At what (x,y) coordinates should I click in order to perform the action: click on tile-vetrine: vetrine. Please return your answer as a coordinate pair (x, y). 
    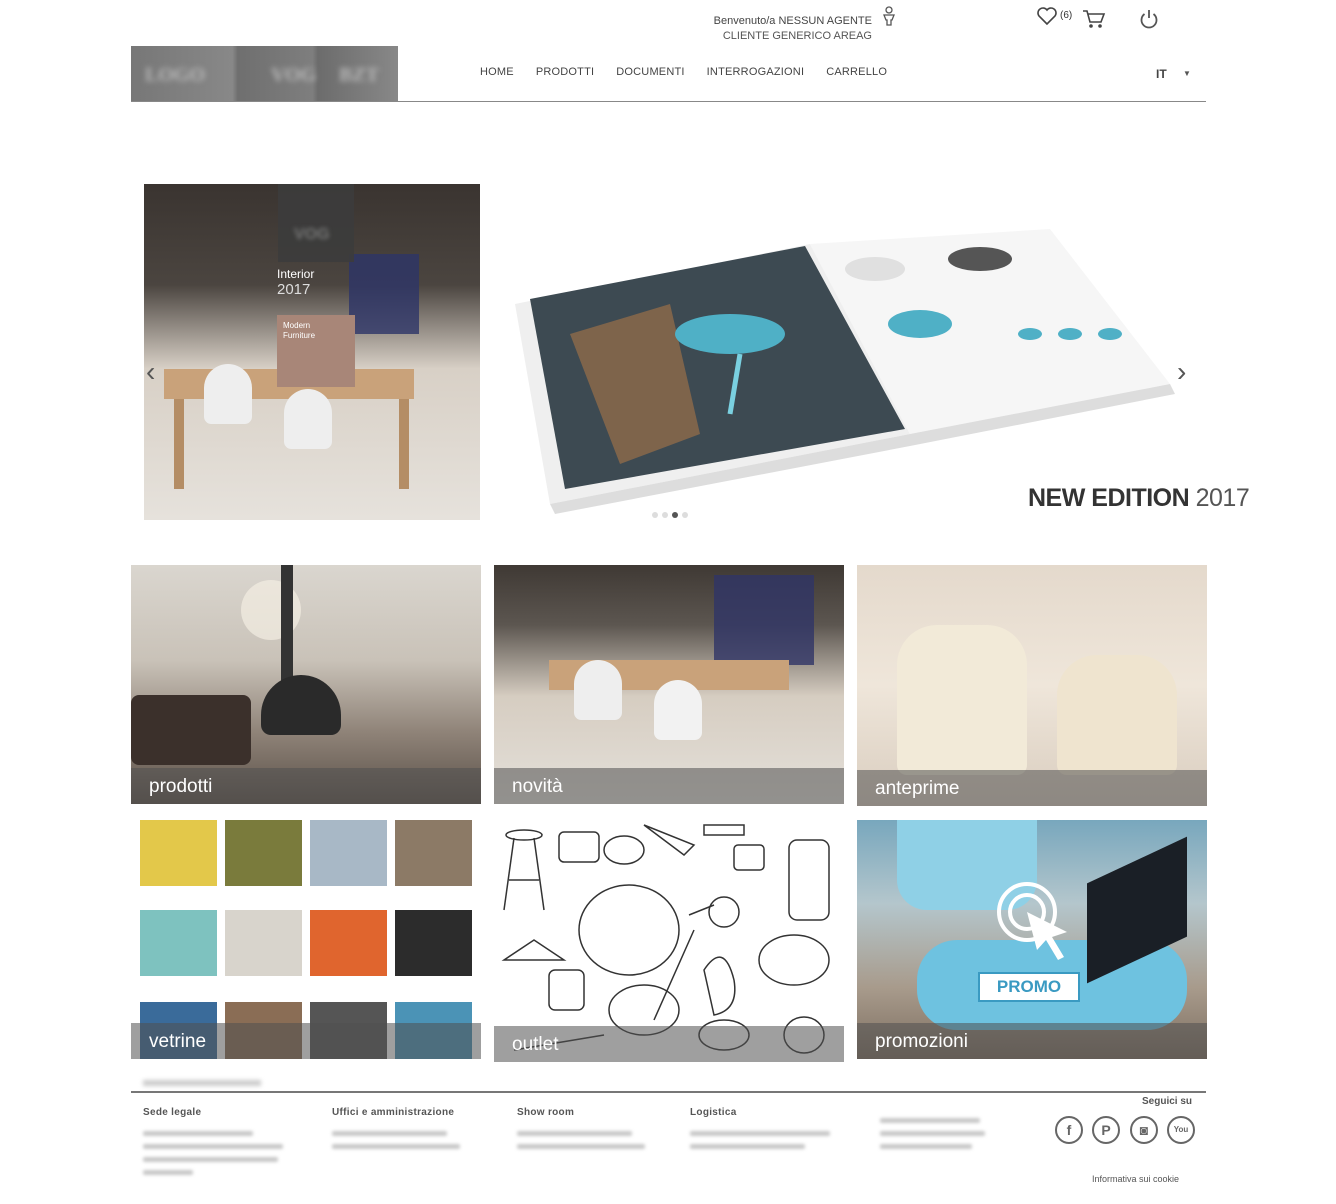
    Looking at the image, I should click on (306, 939).